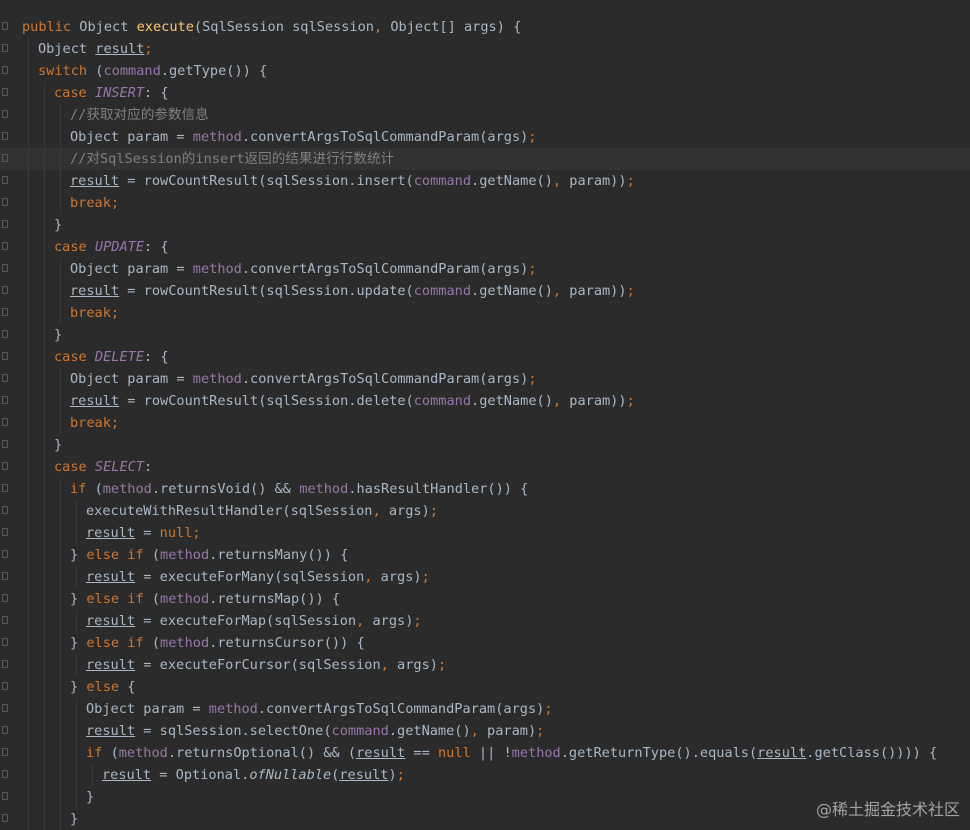  Describe the element at coordinates (486, 643) in the screenshot. I see `code-line: } else if (method.returnsCursor()) {` at that location.